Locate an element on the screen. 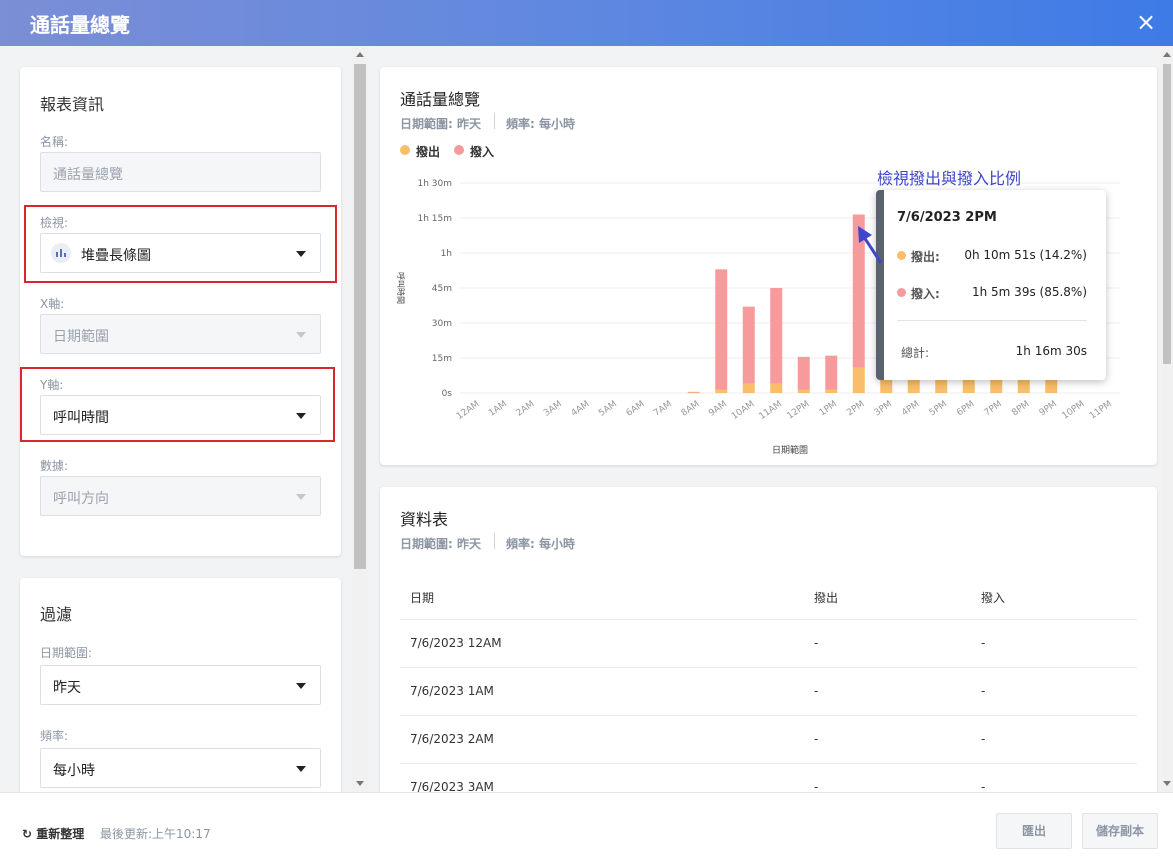 The height and width of the screenshot is (867, 1173). x-tick-label: 7PM is located at coordinates (993, 408).